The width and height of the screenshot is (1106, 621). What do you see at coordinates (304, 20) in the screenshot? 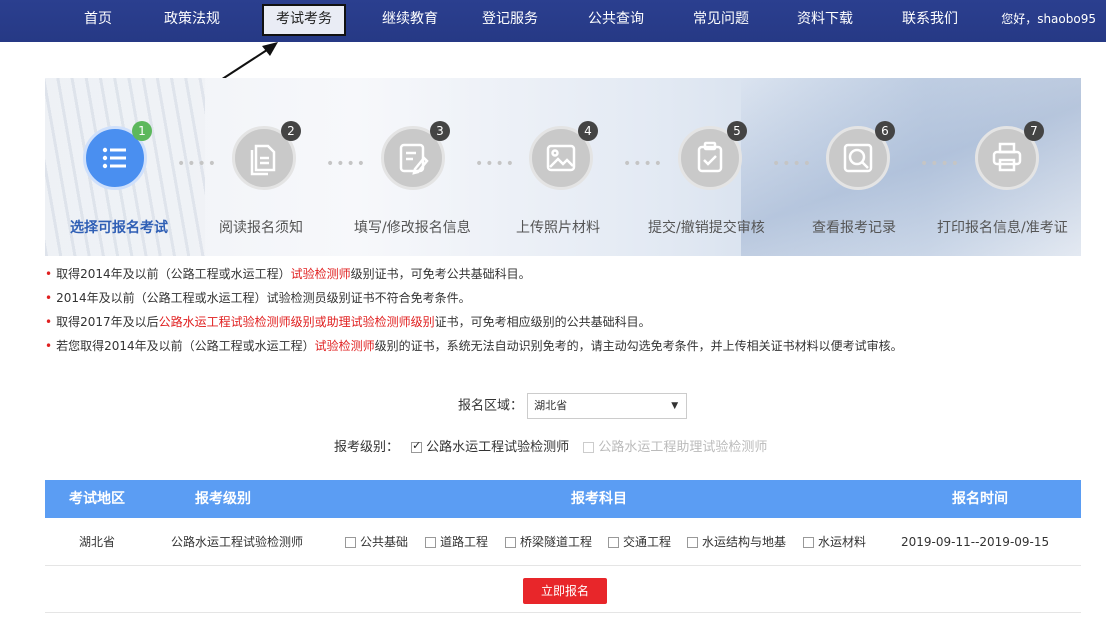
I see `nav-item-exam: 考试考务` at bounding box center [304, 20].